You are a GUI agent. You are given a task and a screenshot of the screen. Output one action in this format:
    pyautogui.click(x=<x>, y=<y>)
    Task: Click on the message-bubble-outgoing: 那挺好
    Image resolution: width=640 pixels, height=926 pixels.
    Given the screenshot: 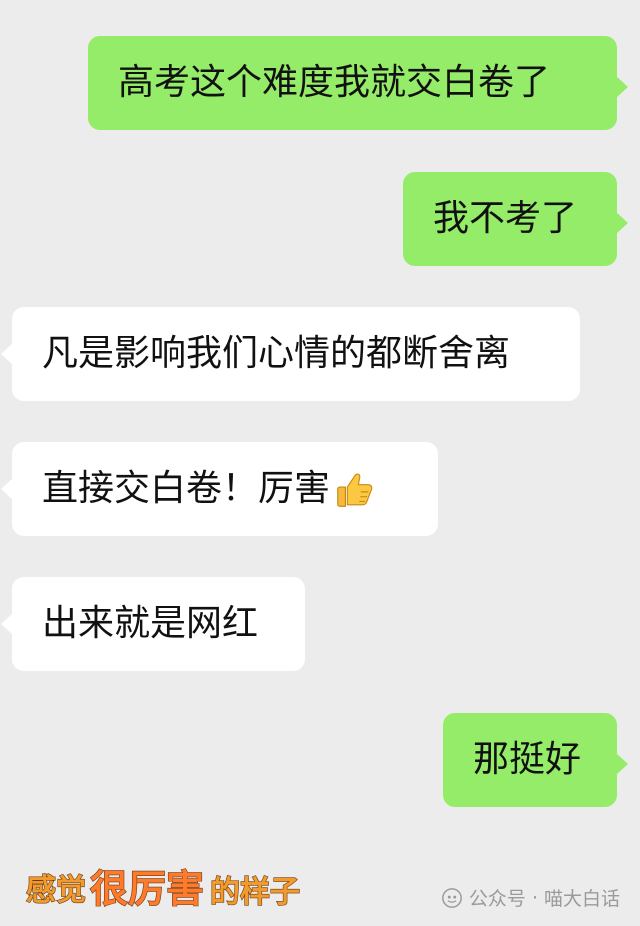 What is the action you would take?
    pyautogui.click(x=535, y=760)
    